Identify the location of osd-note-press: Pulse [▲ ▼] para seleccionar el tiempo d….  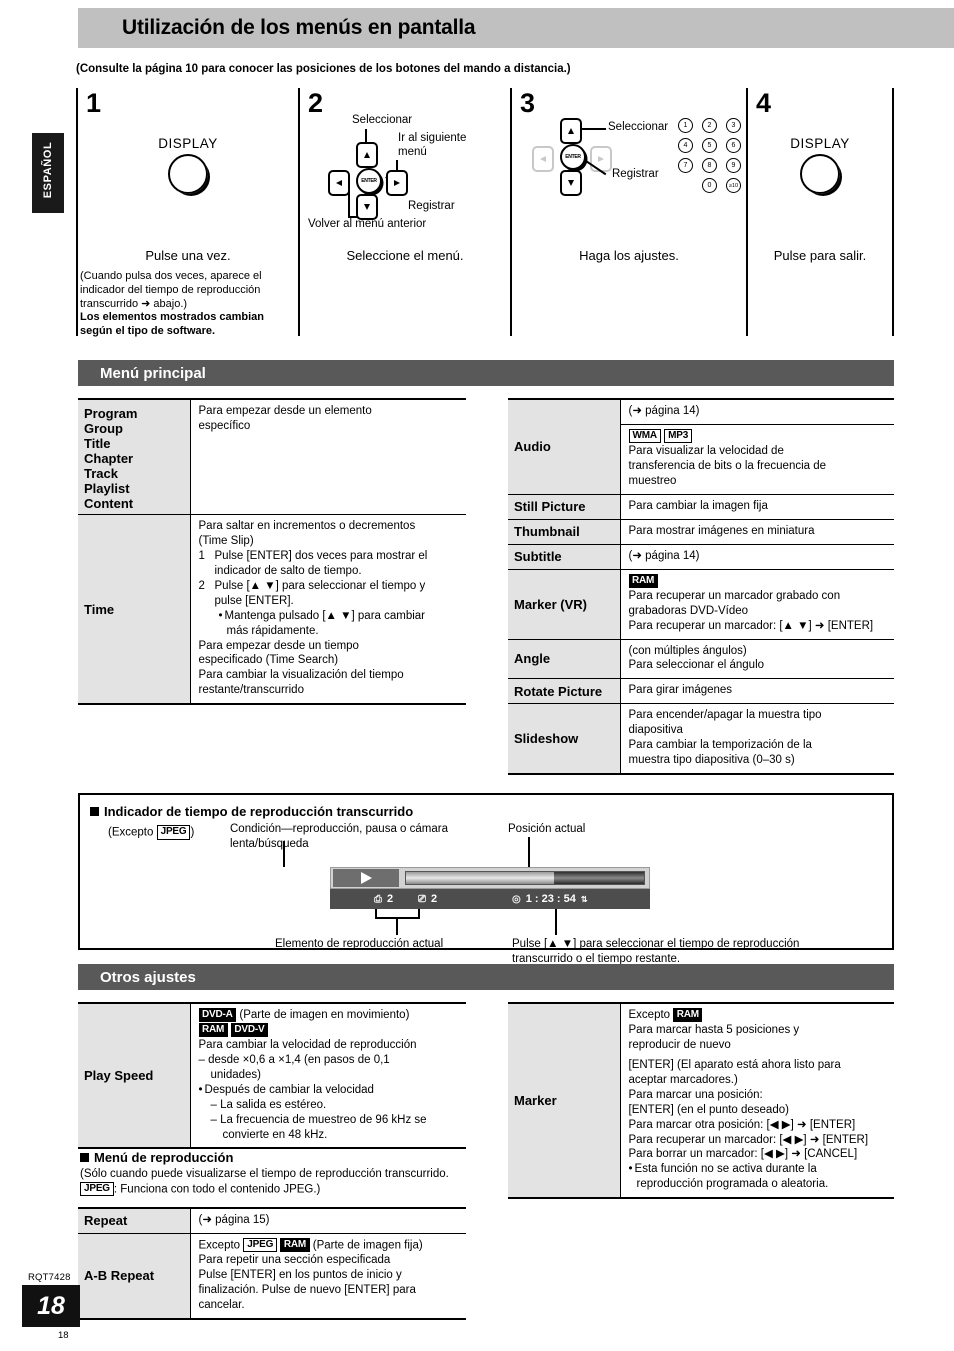
(702, 952).